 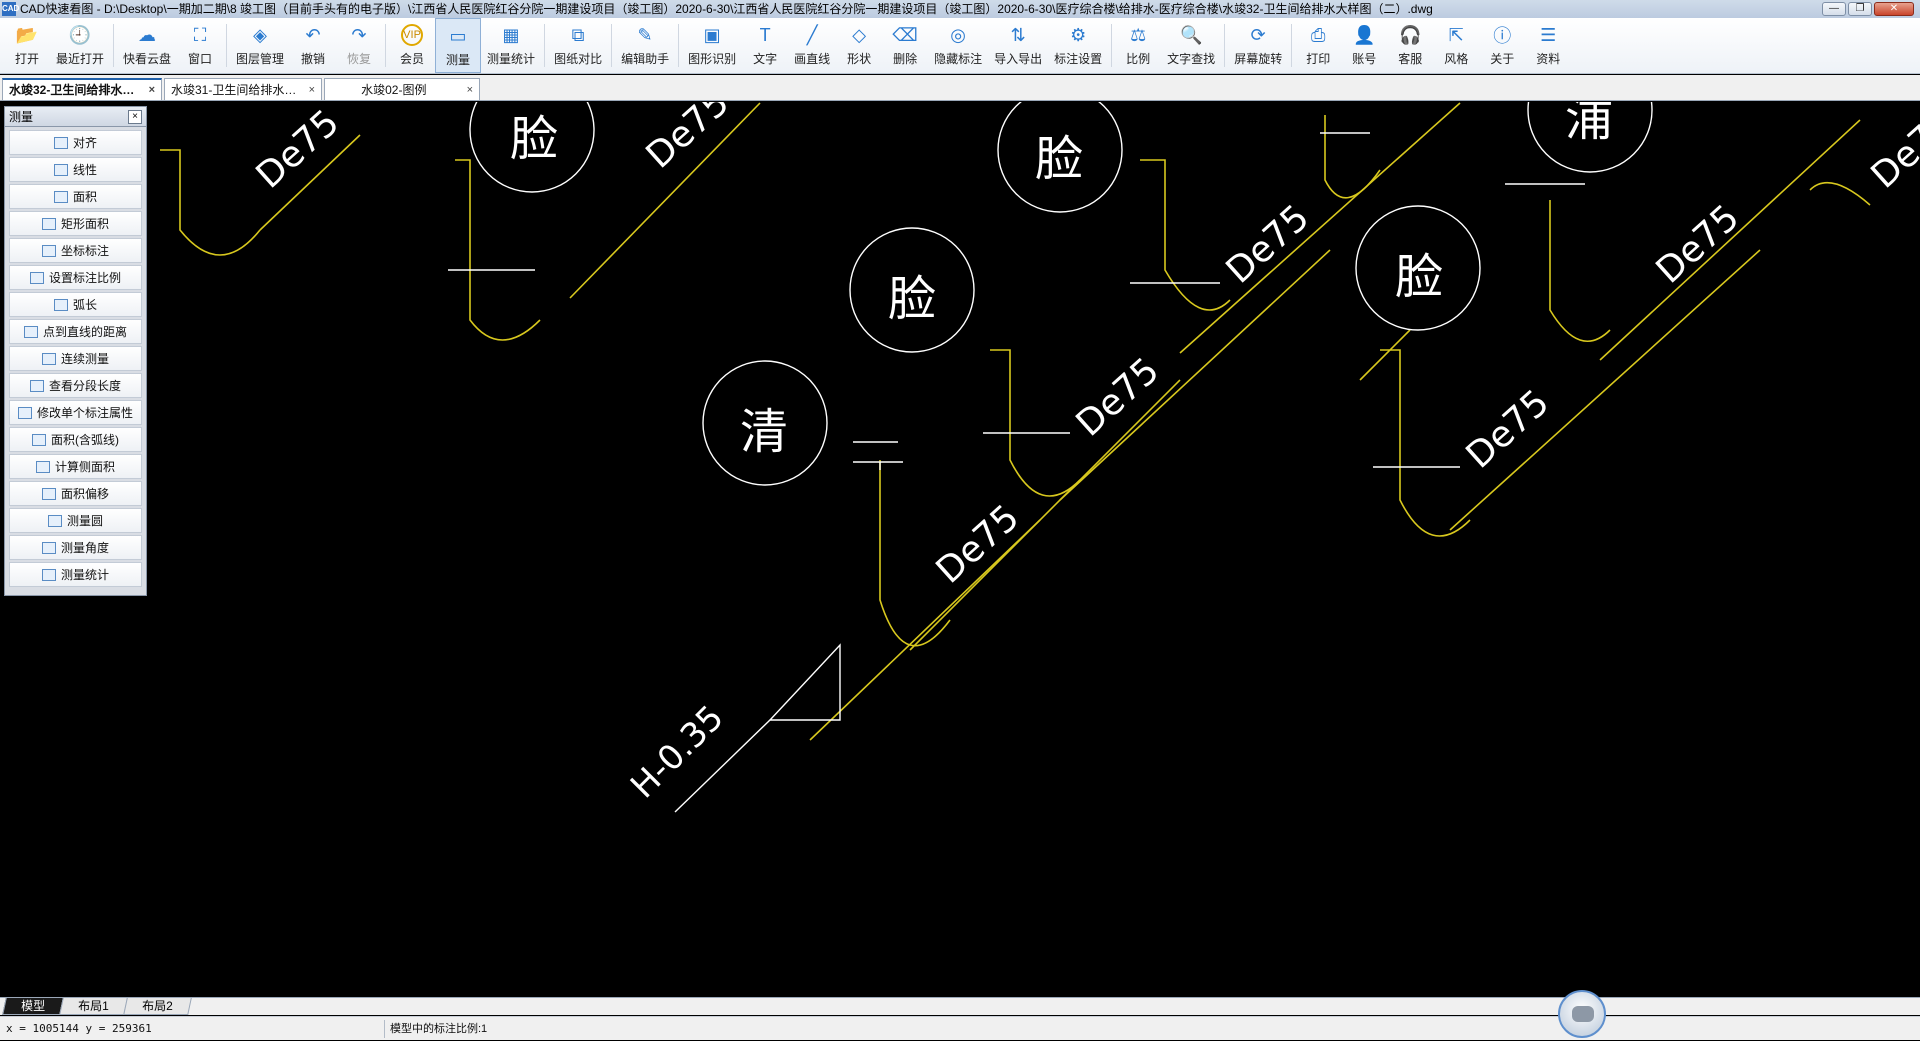 What do you see at coordinates (764, 432) in the screenshot?
I see `circle-label: 清` at bounding box center [764, 432].